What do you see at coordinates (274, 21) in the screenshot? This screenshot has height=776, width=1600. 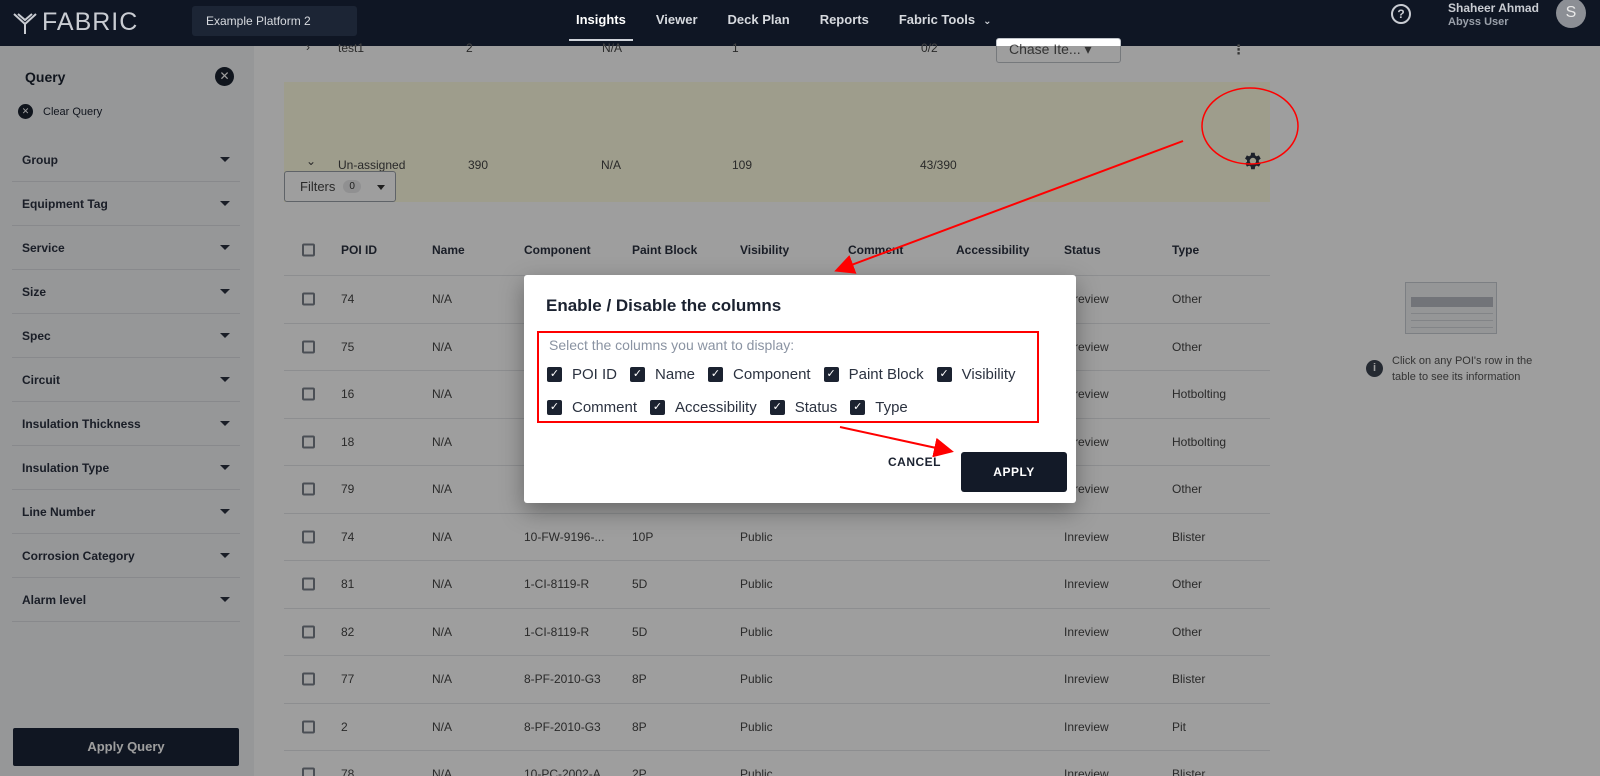 I see `platform-selector: Example Platform 2` at bounding box center [274, 21].